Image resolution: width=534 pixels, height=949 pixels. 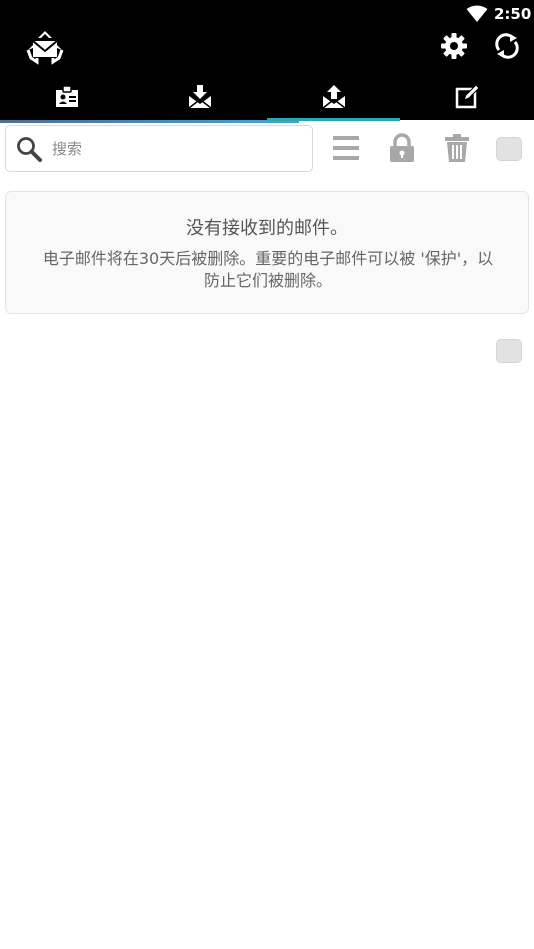 I want to click on lock-icon, so click(x=402, y=148).